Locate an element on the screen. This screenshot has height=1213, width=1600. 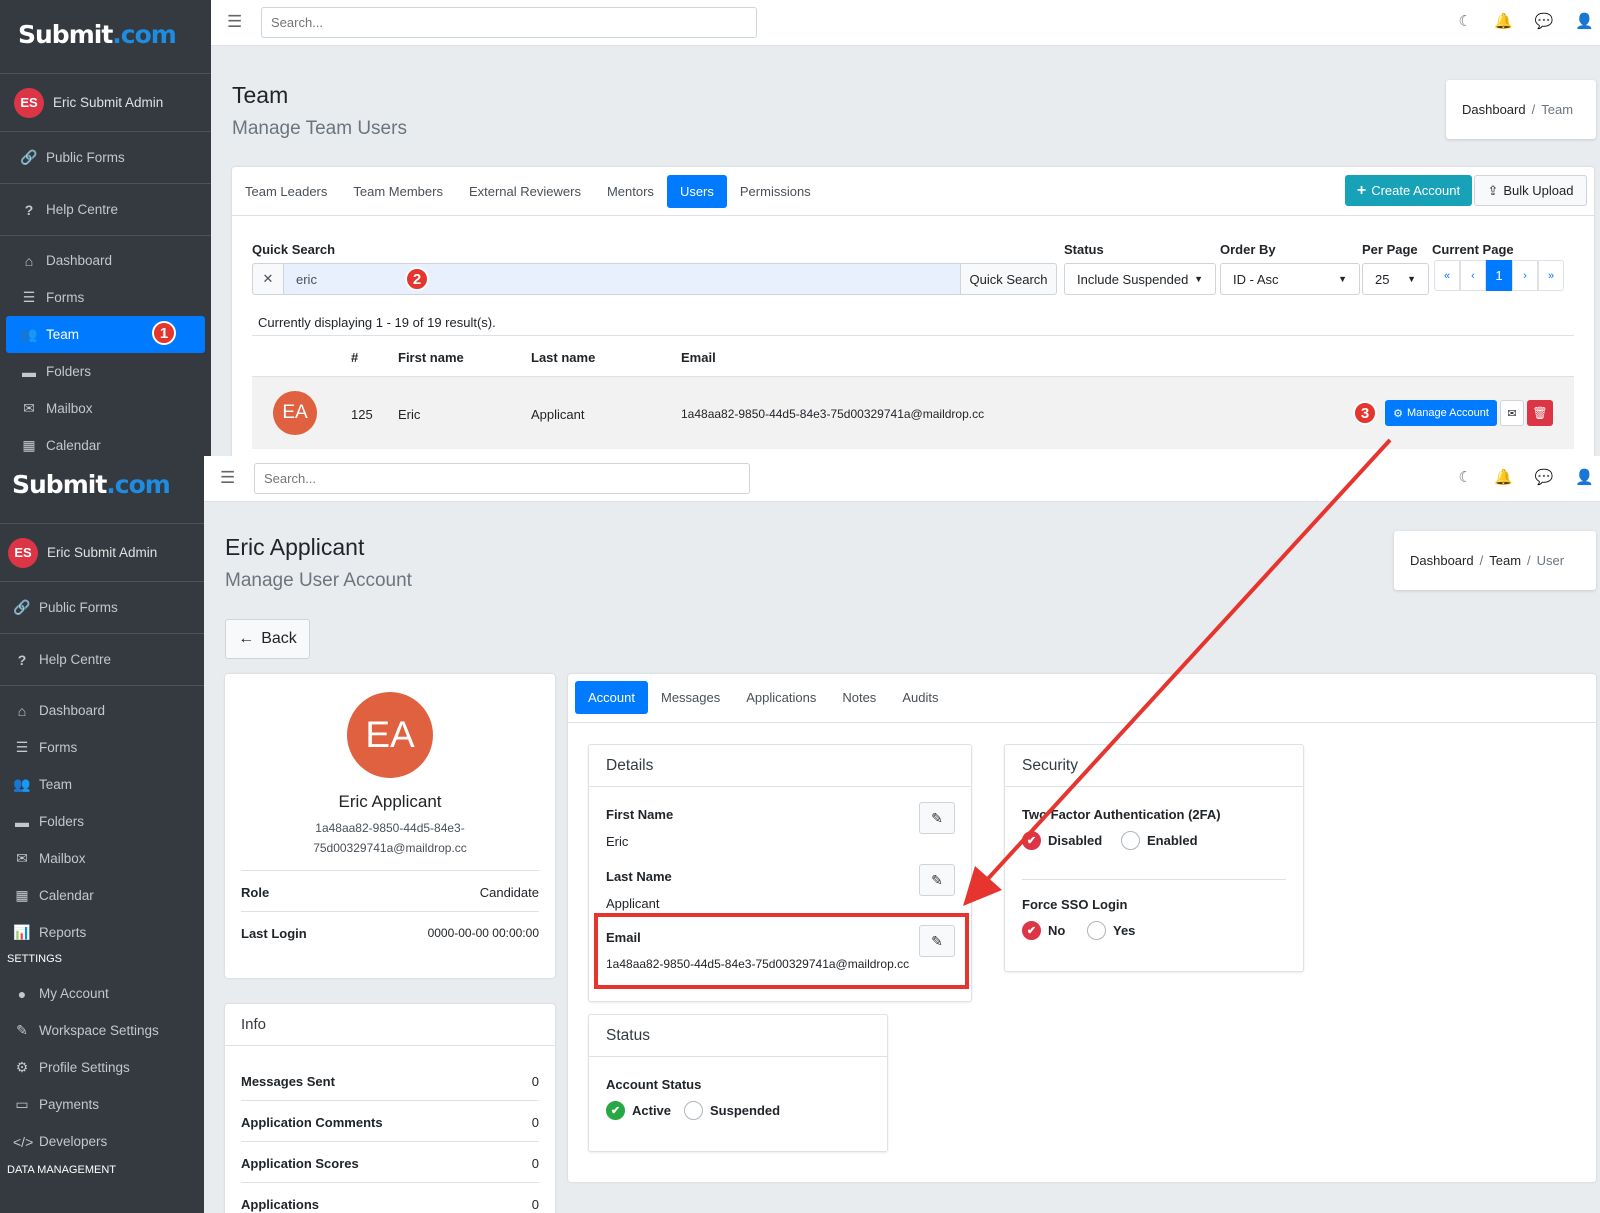
arrow-shaft is located at coordinates (1187, 661).